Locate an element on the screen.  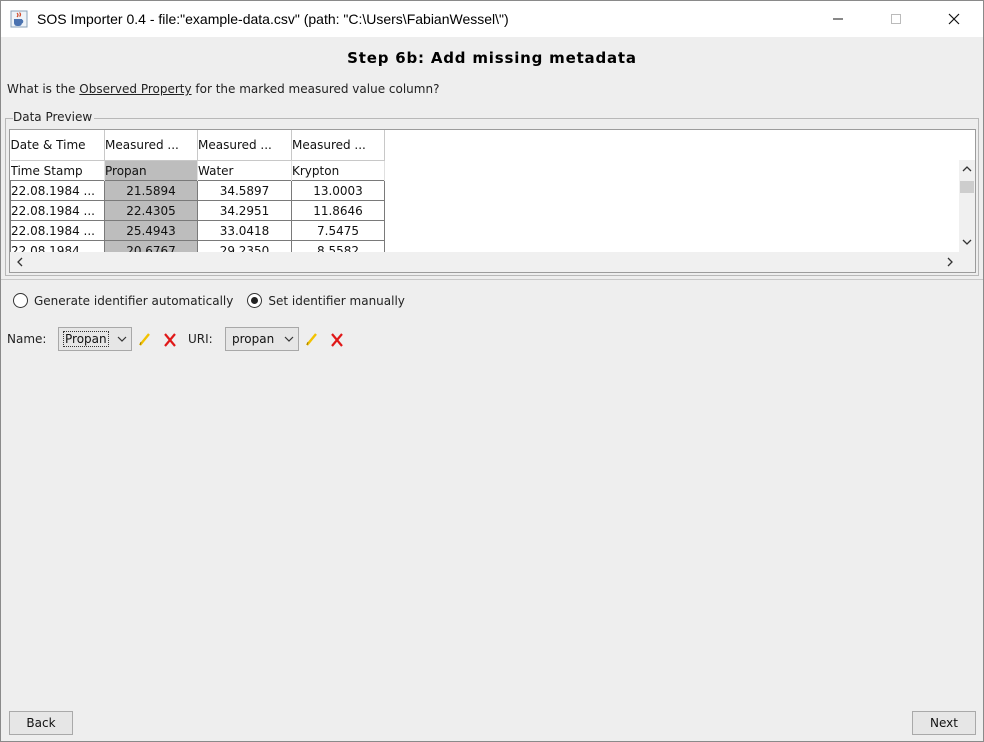
table-cell: 11.8646 is located at coordinates (338, 210).